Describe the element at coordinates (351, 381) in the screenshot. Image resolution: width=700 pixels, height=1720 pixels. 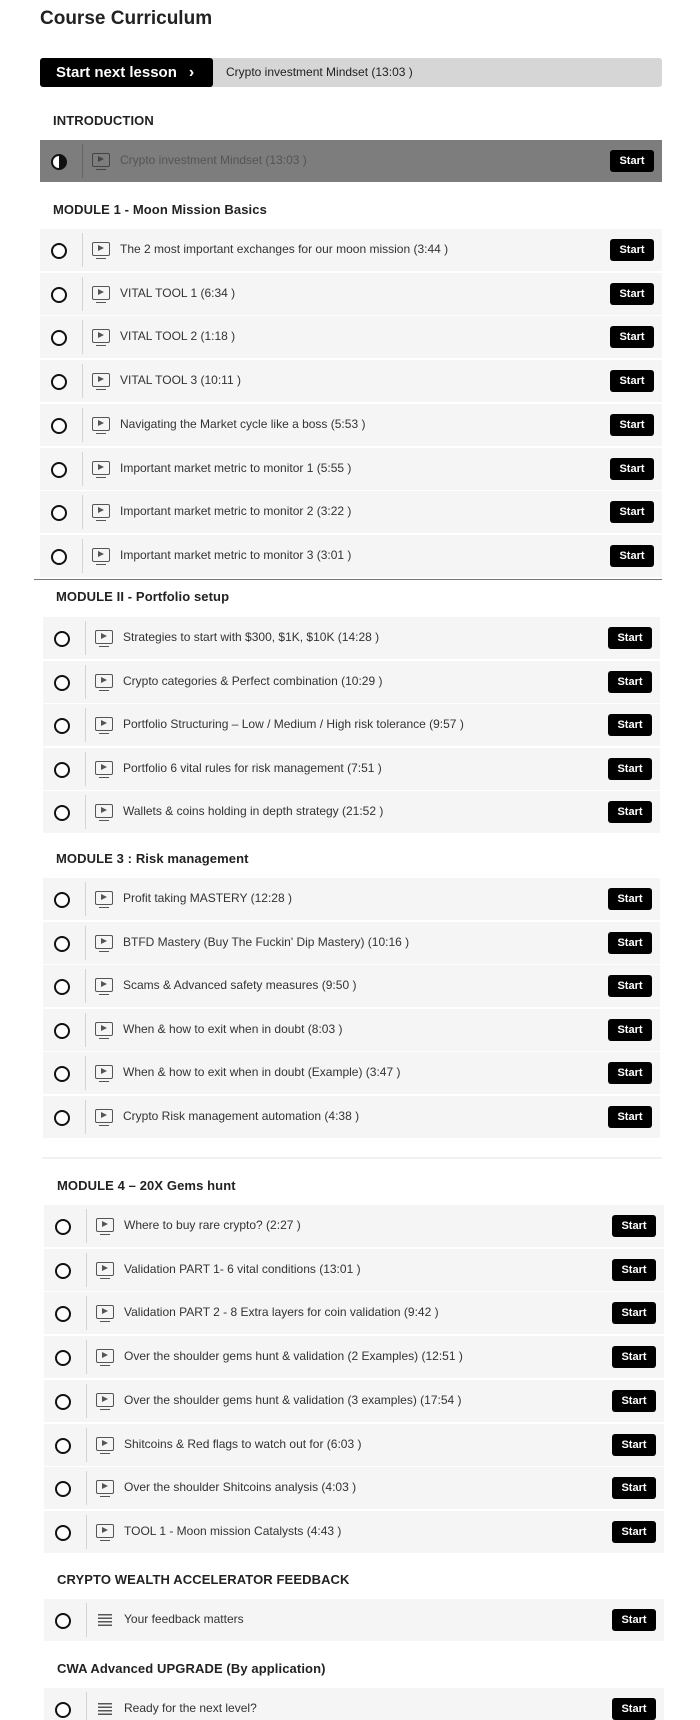
I see `lesson-row: VITAL TOOL 3 (10:11 ) Start` at that location.